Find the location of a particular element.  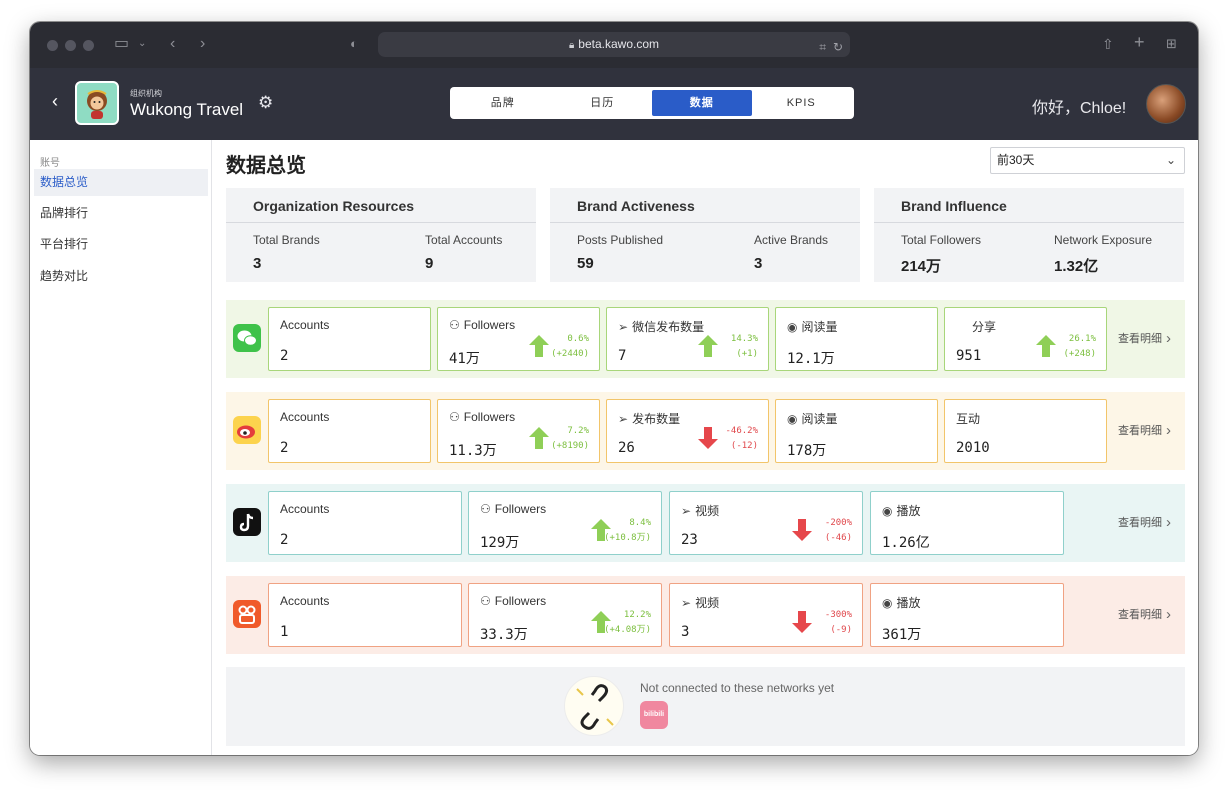

bilibili-icon: bilibili is located at coordinates (654, 715).